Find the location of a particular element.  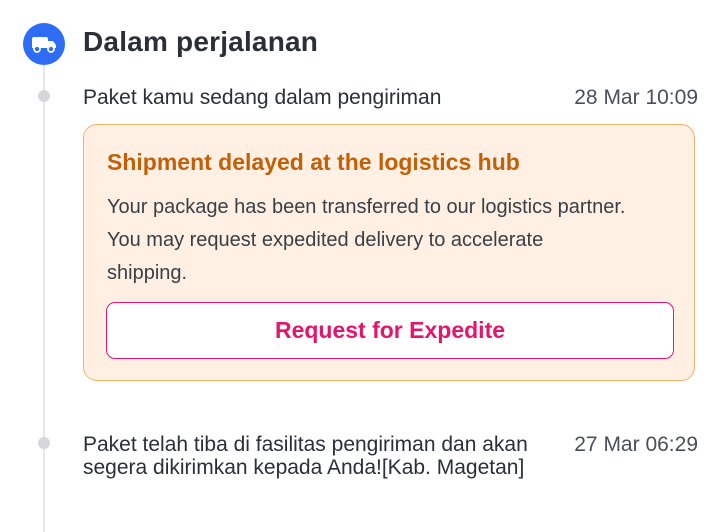

truck-icon is located at coordinates (44, 44).